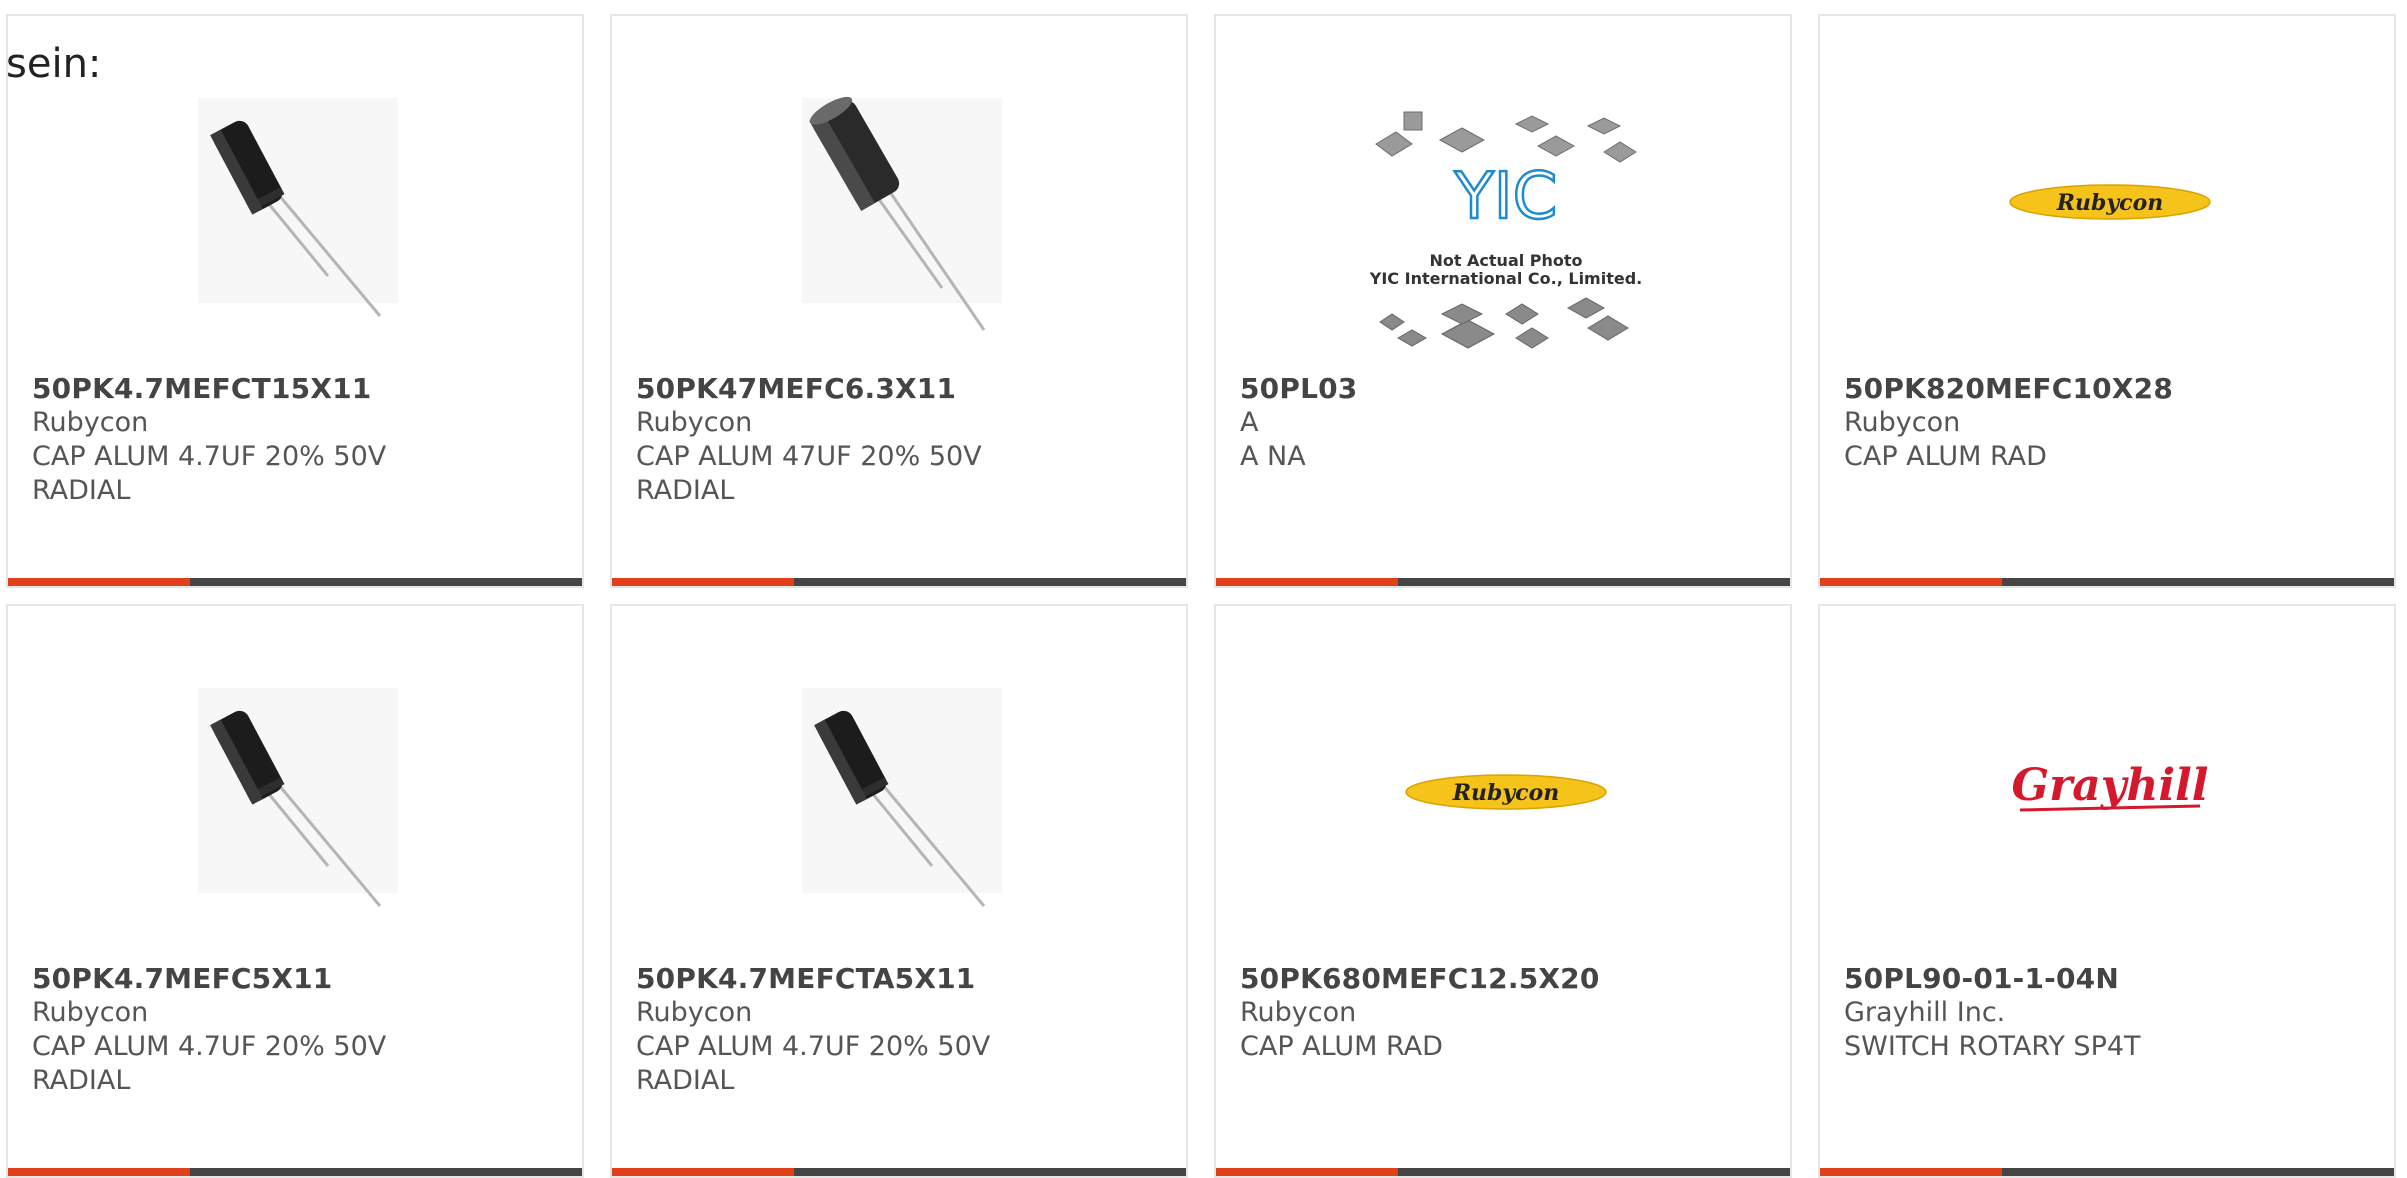 This screenshot has width=2407, height=1178. What do you see at coordinates (297, 389) in the screenshot?
I see `part-number: 50PK4.7MEFCT15X11` at bounding box center [297, 389].